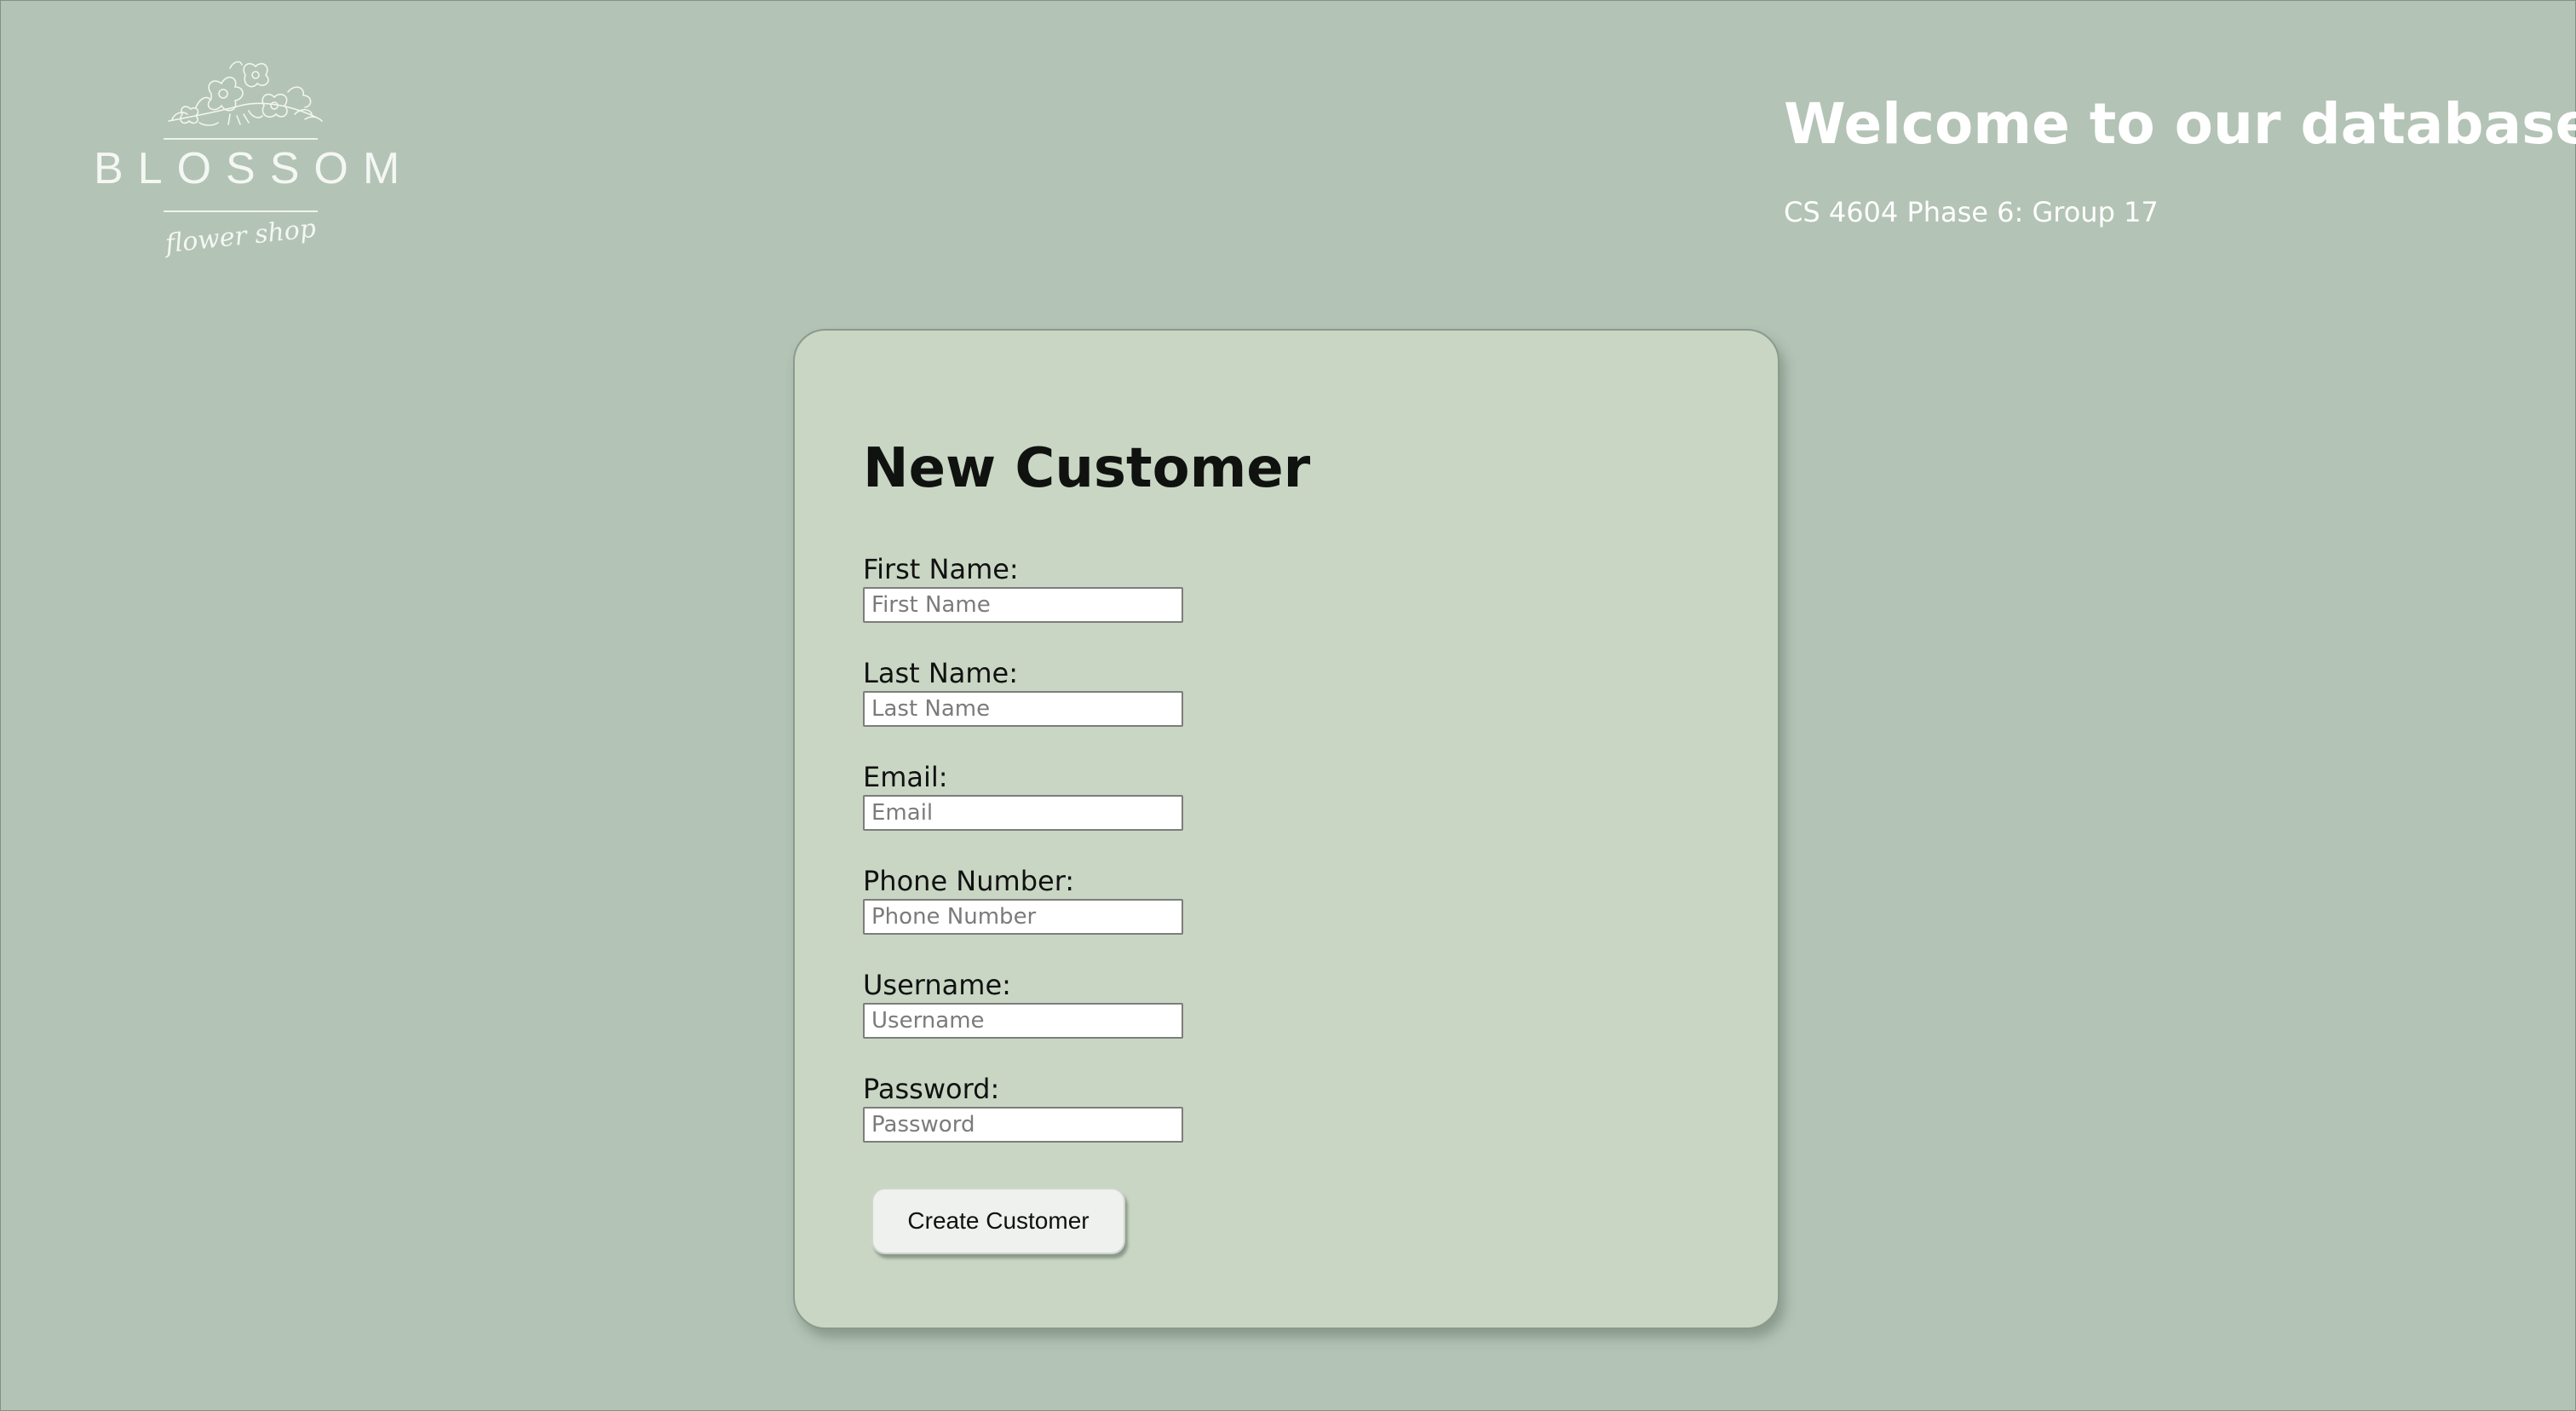 This screenshot has height=1411, width=2576. What do you see at coordinates (1023, 813) in the screenshot?
I see `email-input` at bounding box center [1023, 813].